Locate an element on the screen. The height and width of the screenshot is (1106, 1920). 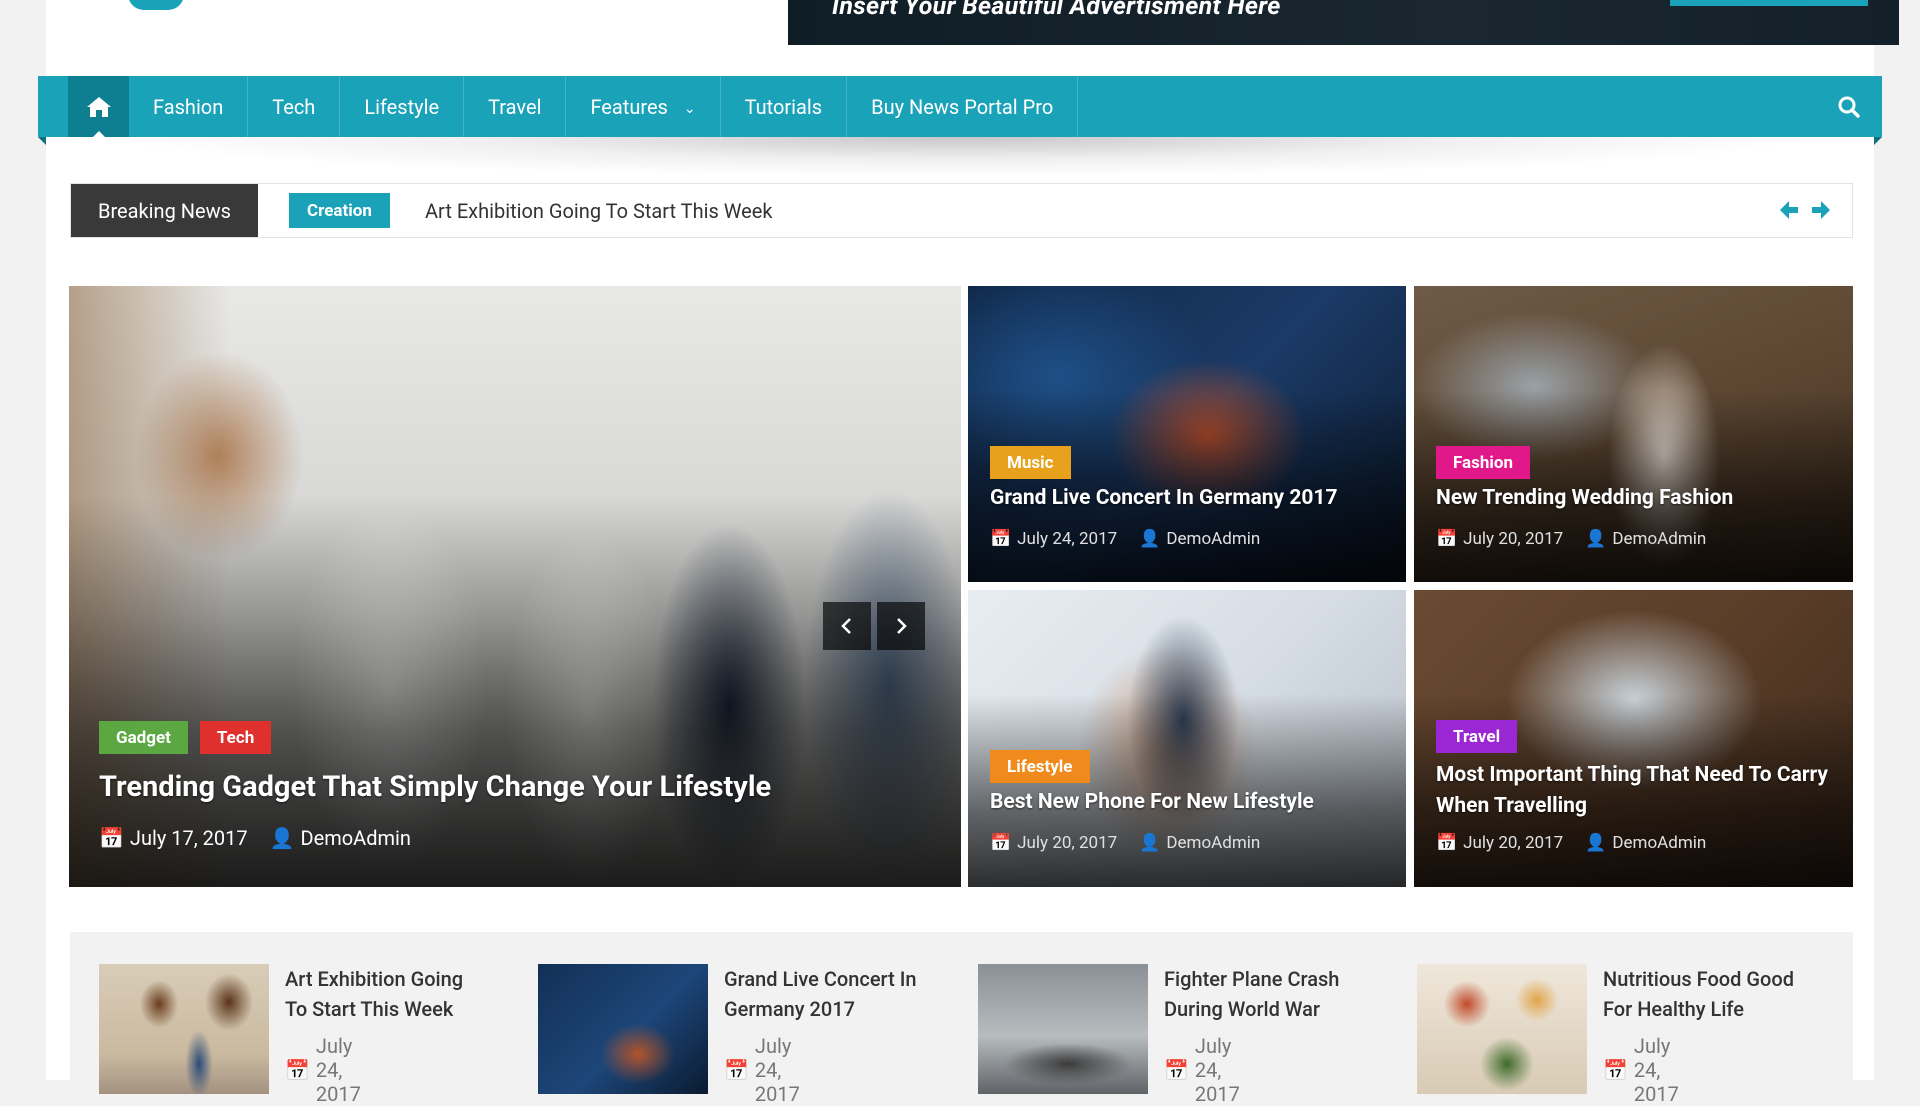
tag-tech: Tech is located at coordinates (235, 737).